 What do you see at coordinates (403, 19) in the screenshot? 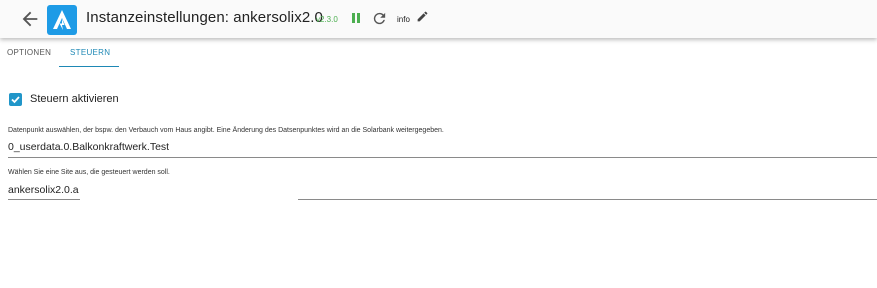
I see `info-label: info` at bounding box center [403, 19].